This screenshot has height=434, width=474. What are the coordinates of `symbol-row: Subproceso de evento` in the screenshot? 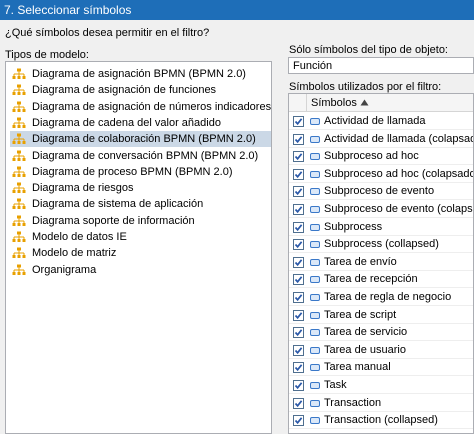 It's located at (381, 192).